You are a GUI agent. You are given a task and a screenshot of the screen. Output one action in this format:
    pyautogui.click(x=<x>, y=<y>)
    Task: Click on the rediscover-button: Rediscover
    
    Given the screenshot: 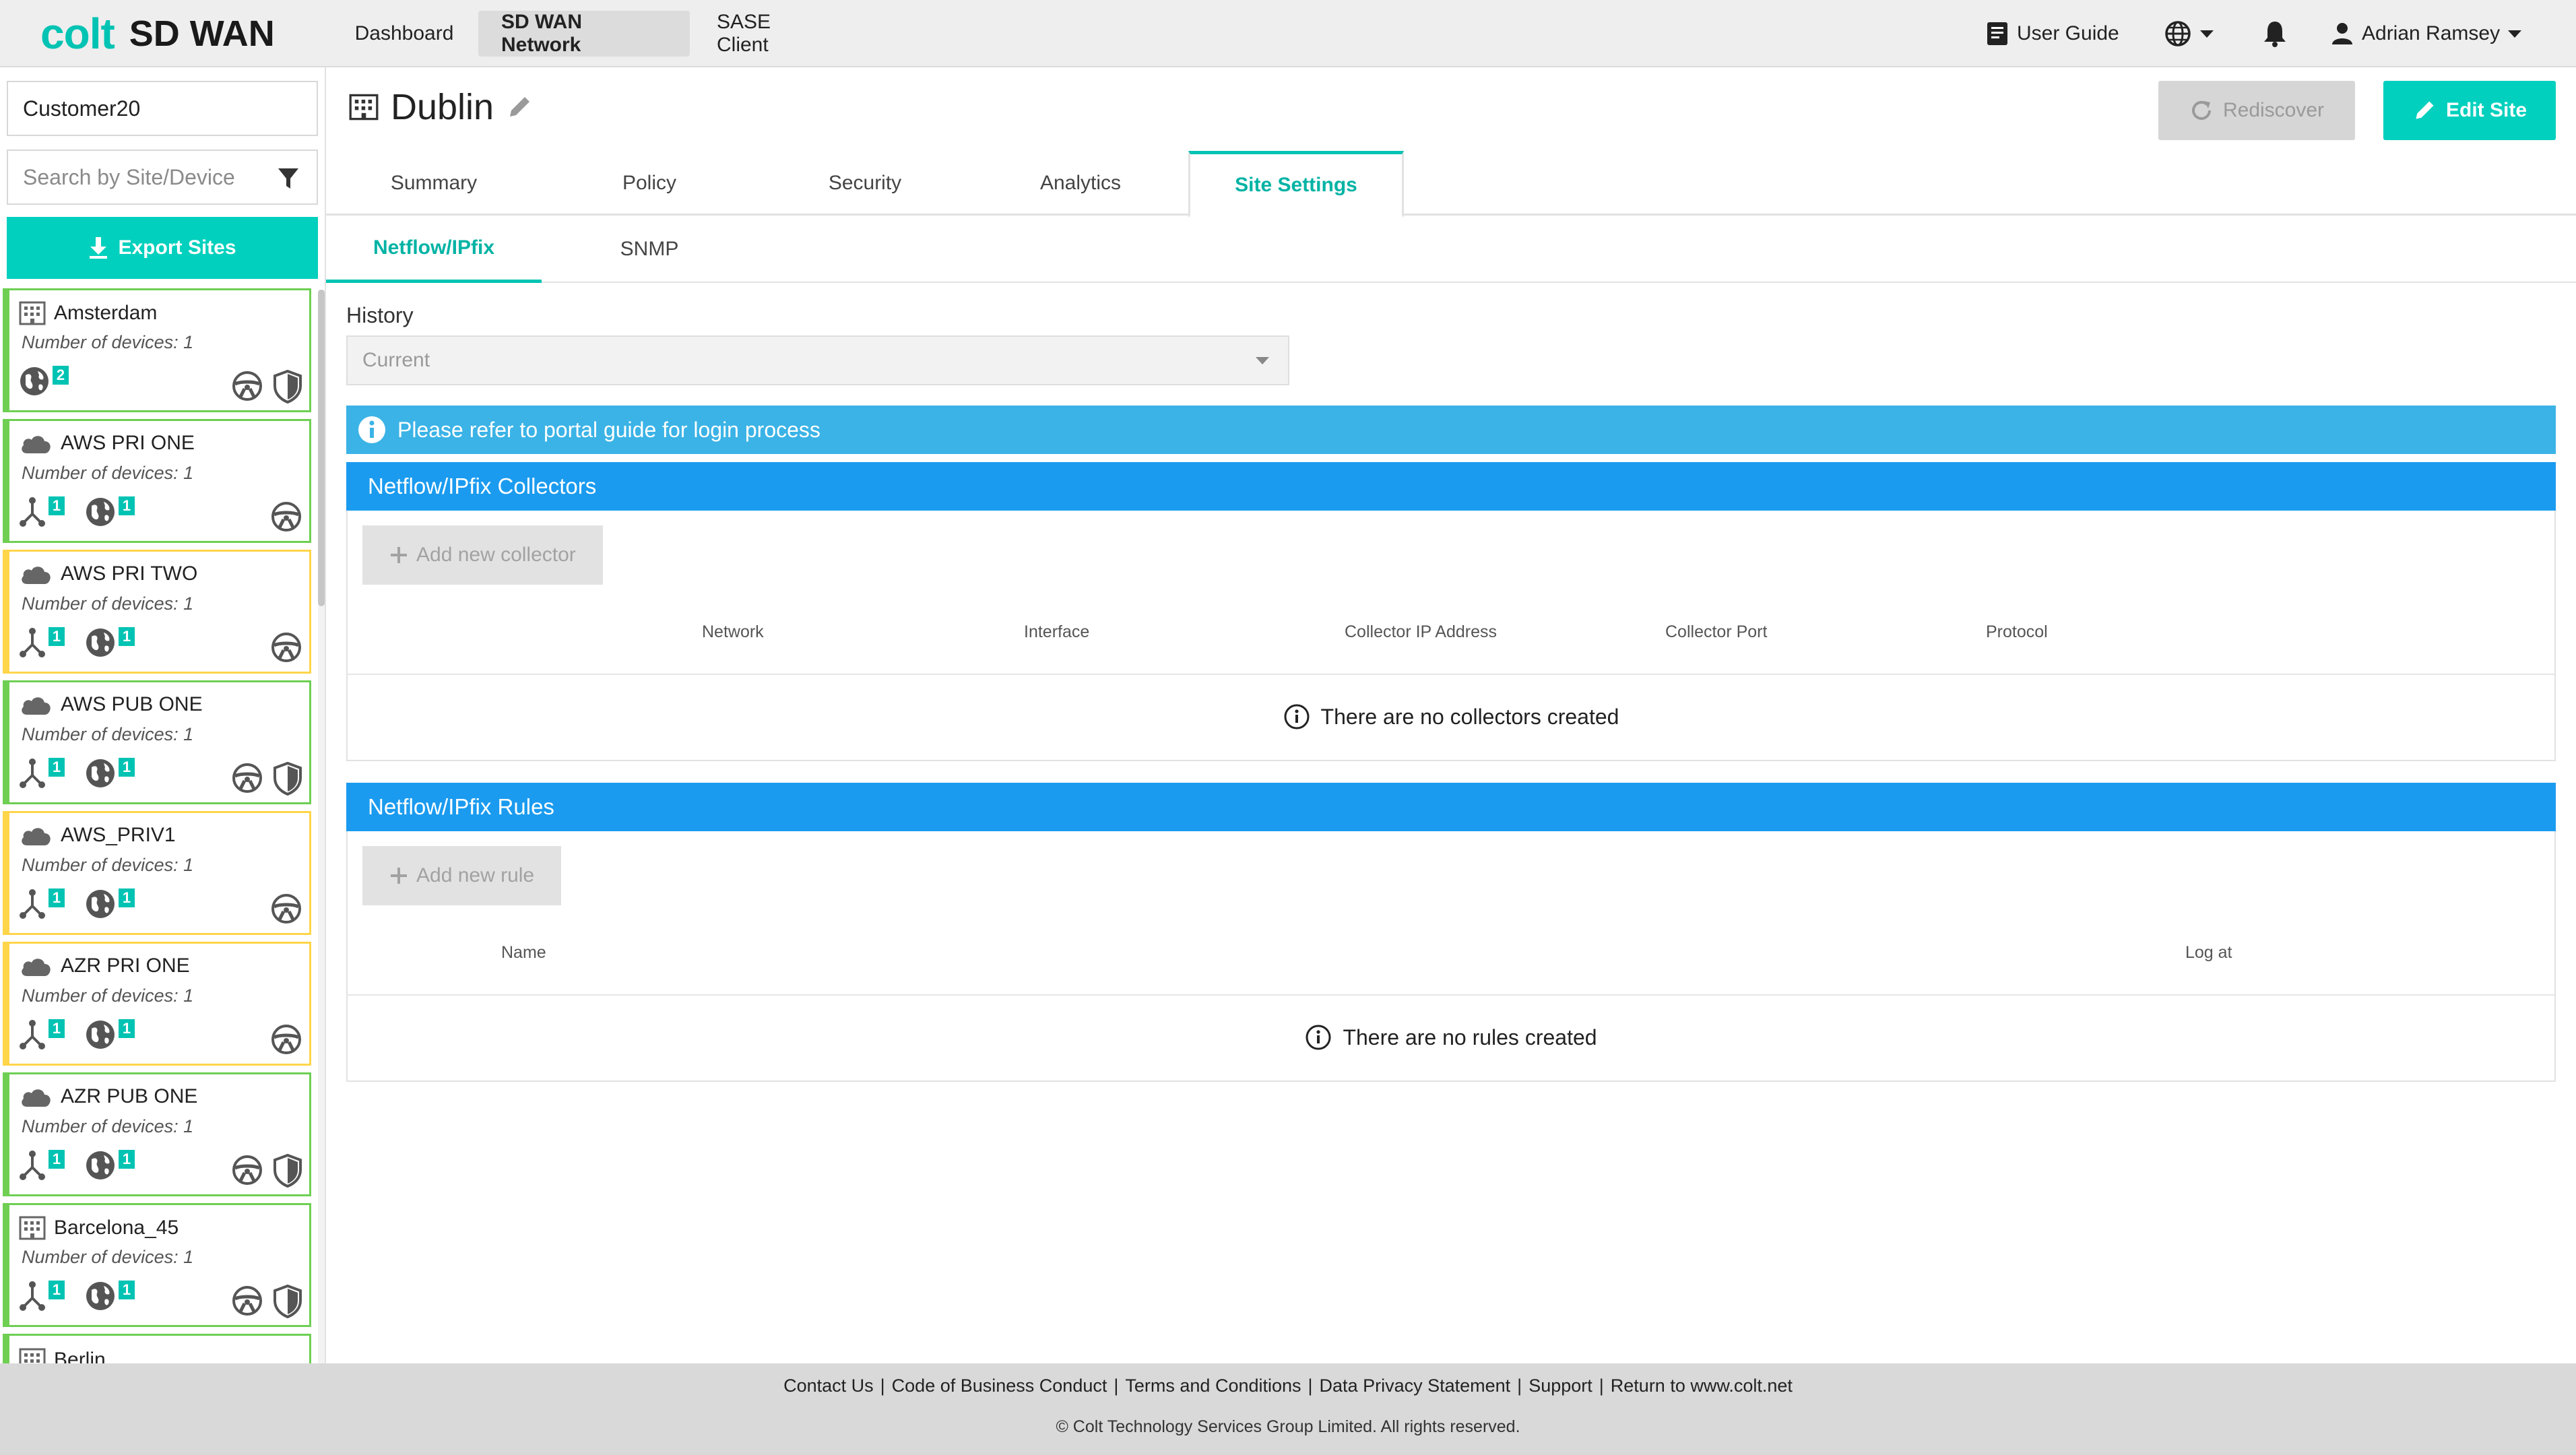 What is the action you would take?
    pyautogui.click(x=2256, y=111)
    